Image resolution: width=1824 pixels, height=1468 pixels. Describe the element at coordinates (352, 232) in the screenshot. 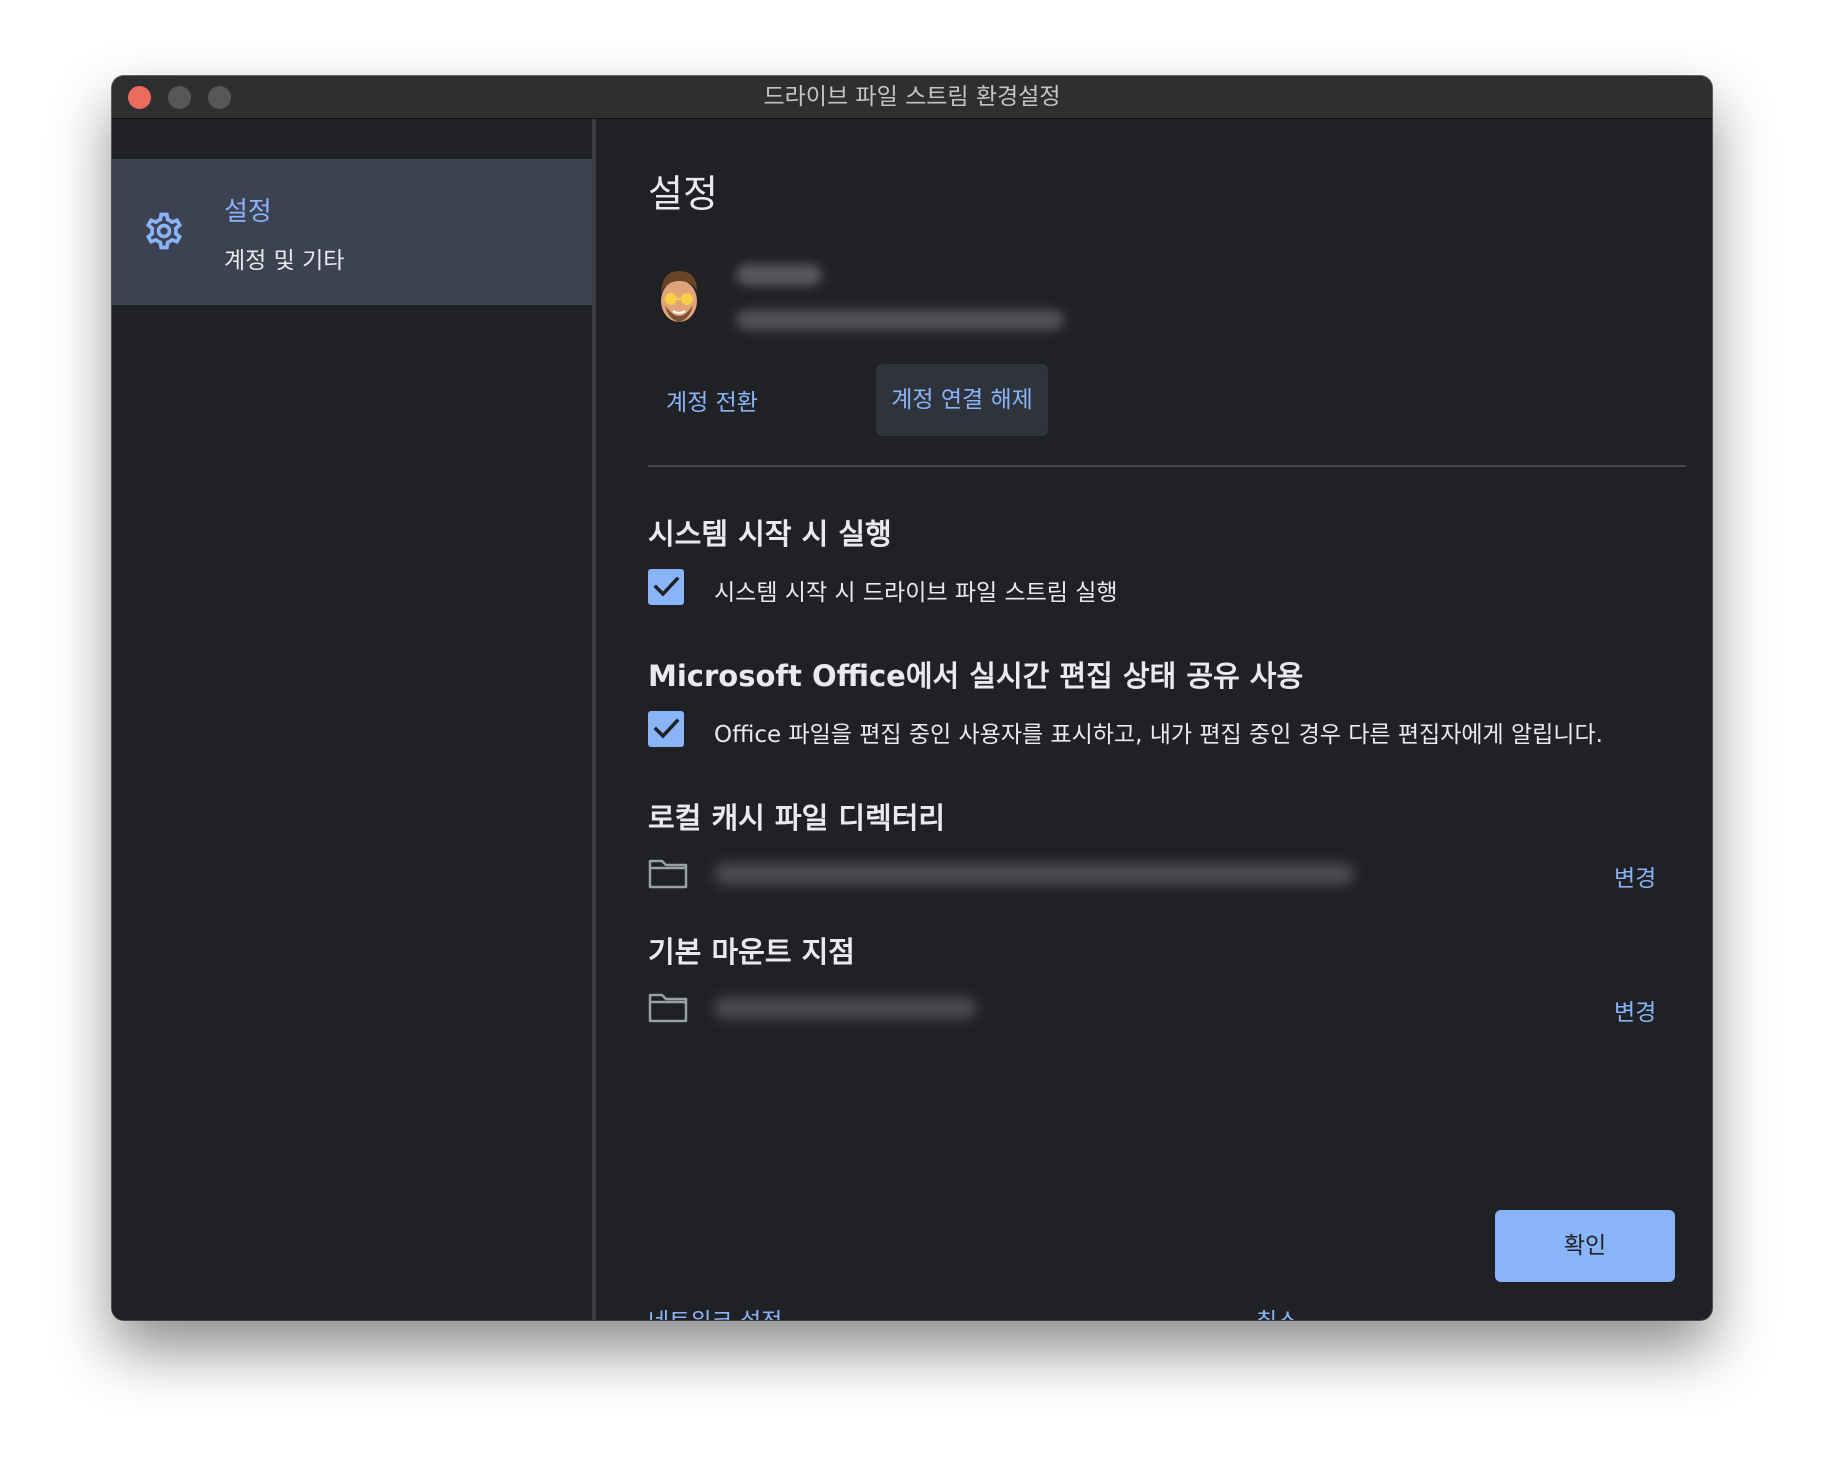

I see `sidebar-item-settings: 설정 계정 및 기타` at that location.